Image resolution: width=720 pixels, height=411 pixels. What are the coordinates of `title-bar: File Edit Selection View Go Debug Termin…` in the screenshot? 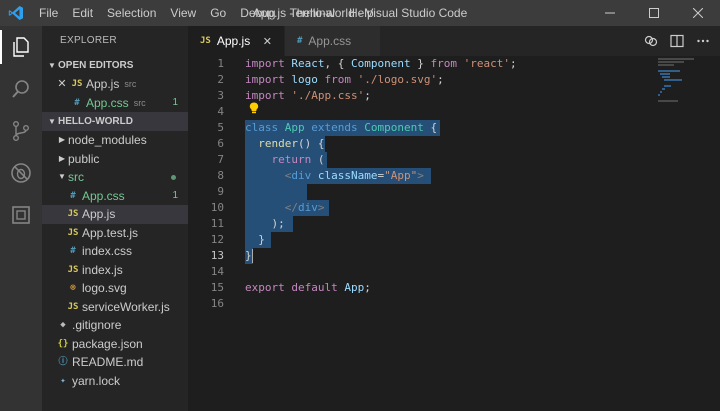 It's located at (360, 13).